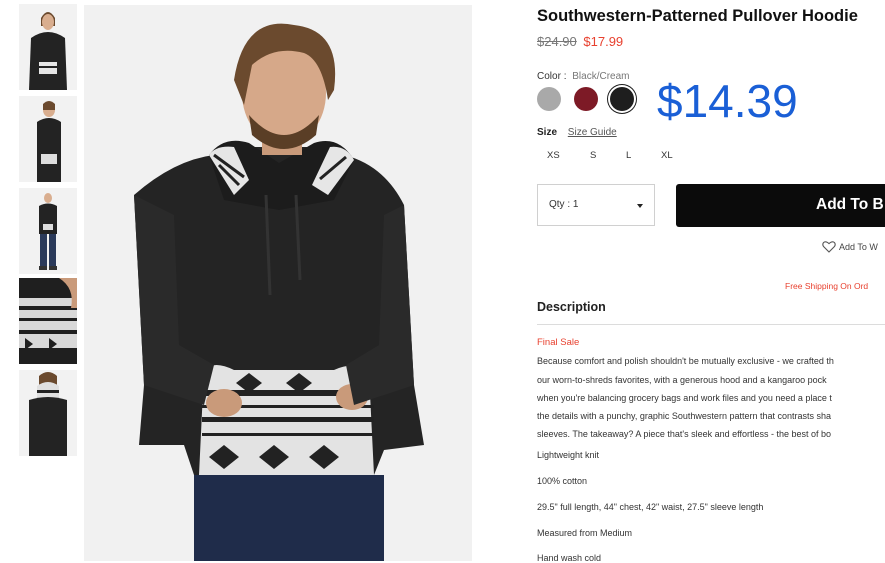 The image size is (885, 563). What do you see at coordinates (48, 231) in the screenshot?
I see `thumbnail-full-body` at bounding box center [48, 231].